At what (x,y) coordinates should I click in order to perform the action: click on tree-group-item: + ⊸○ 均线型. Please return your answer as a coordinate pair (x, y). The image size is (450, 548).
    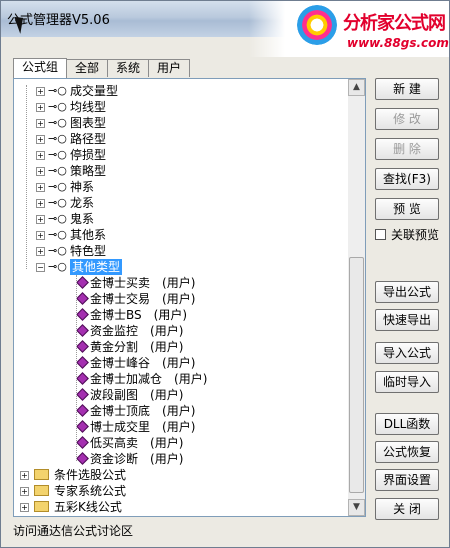
    Looking at the image, I should click on (179, 107).